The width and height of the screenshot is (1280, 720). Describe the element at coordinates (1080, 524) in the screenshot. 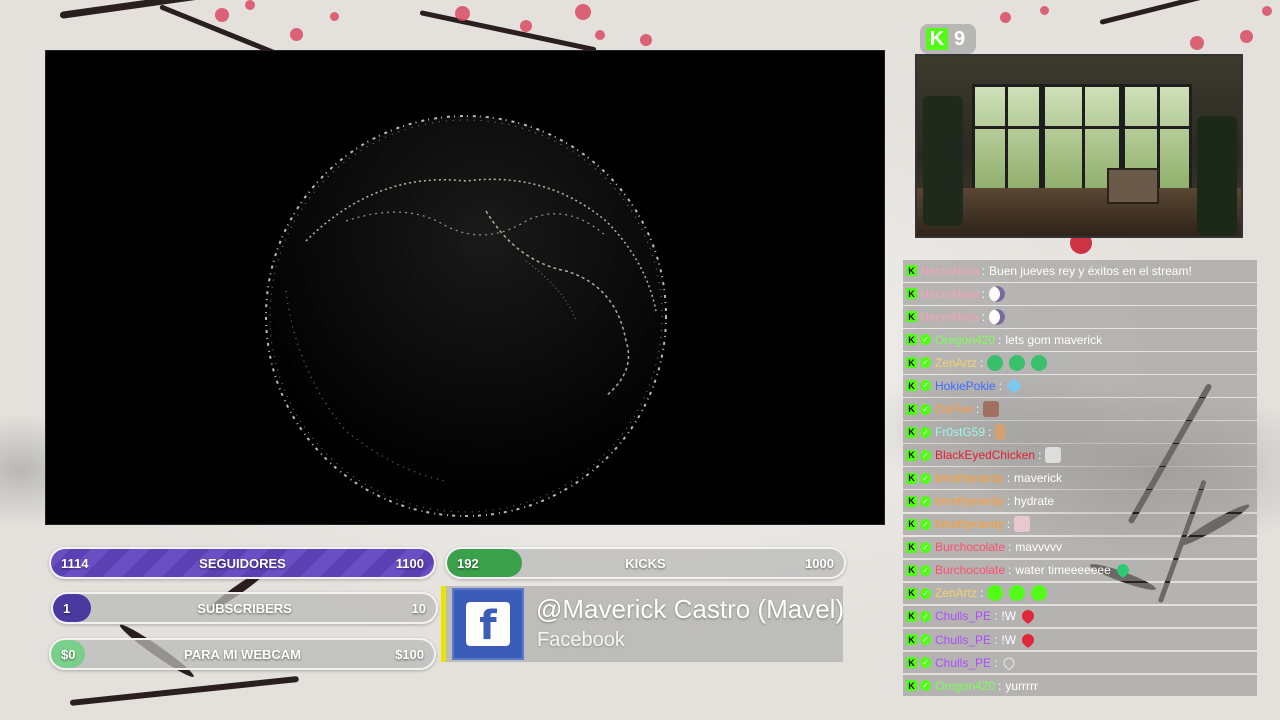

I see `chat-message: K ✓ timothyrandy:` at that location.